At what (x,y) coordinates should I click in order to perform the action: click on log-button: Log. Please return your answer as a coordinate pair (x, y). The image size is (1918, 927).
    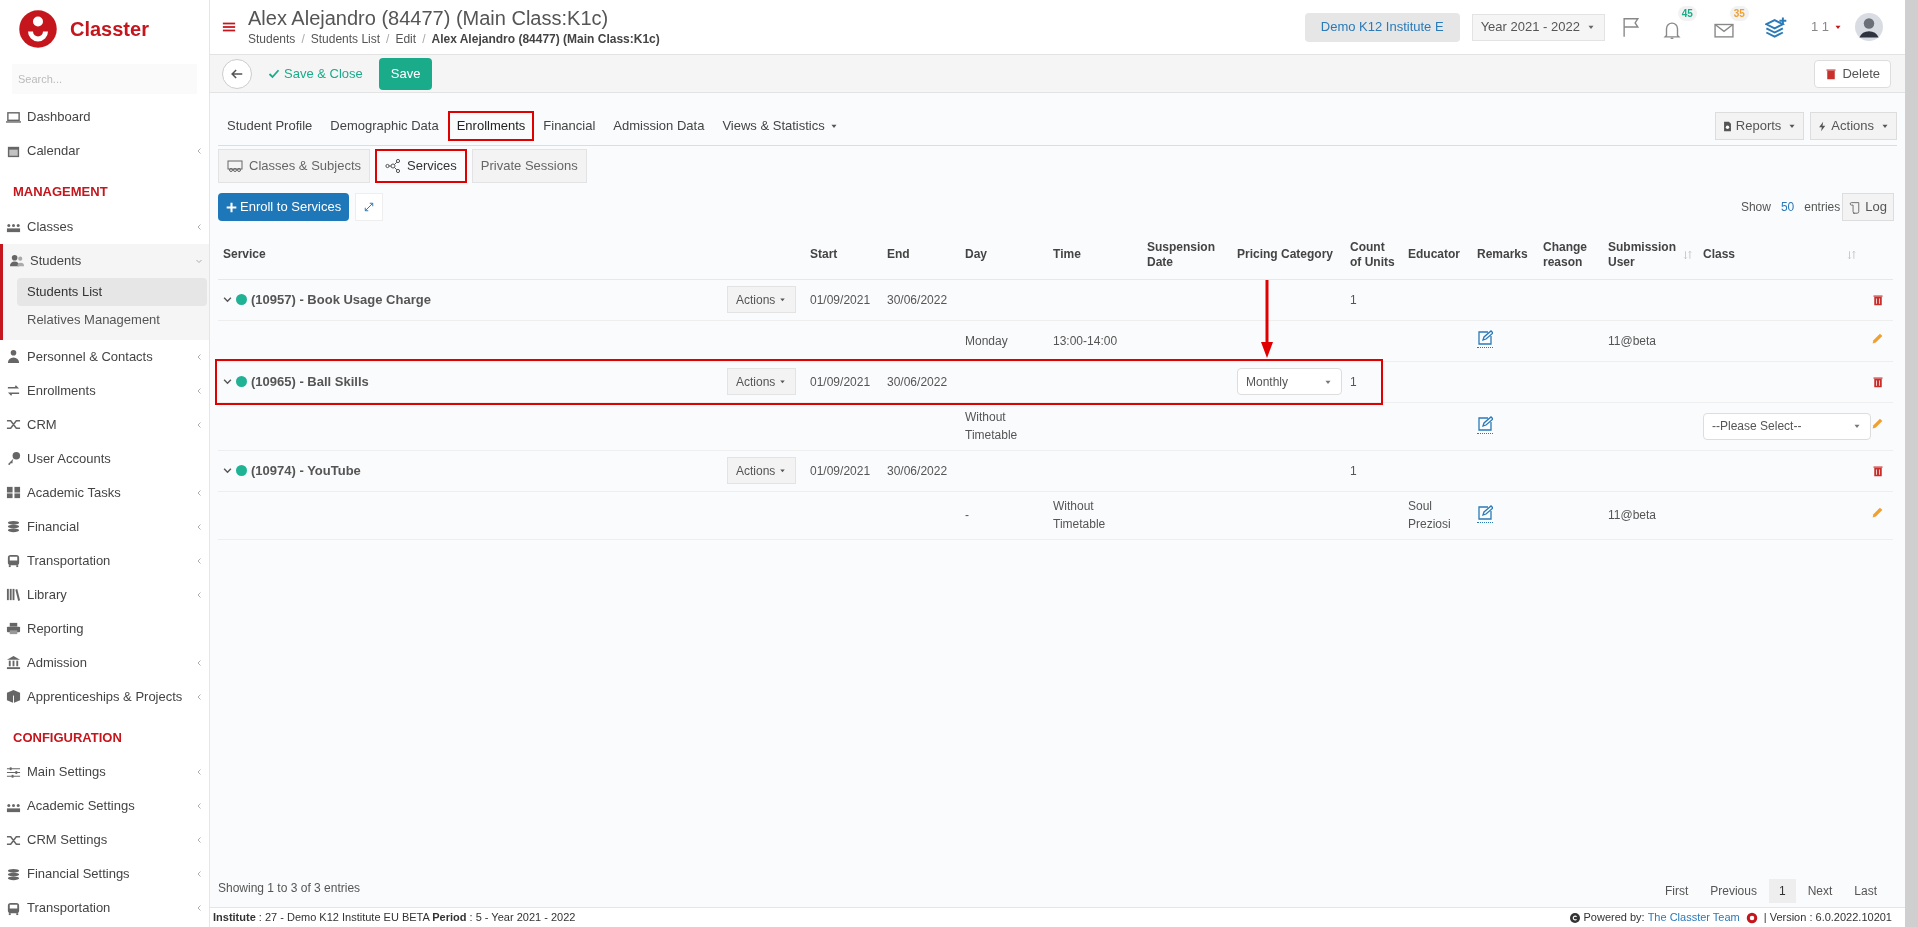
    Looking at the image, I should click on (1868, 207).